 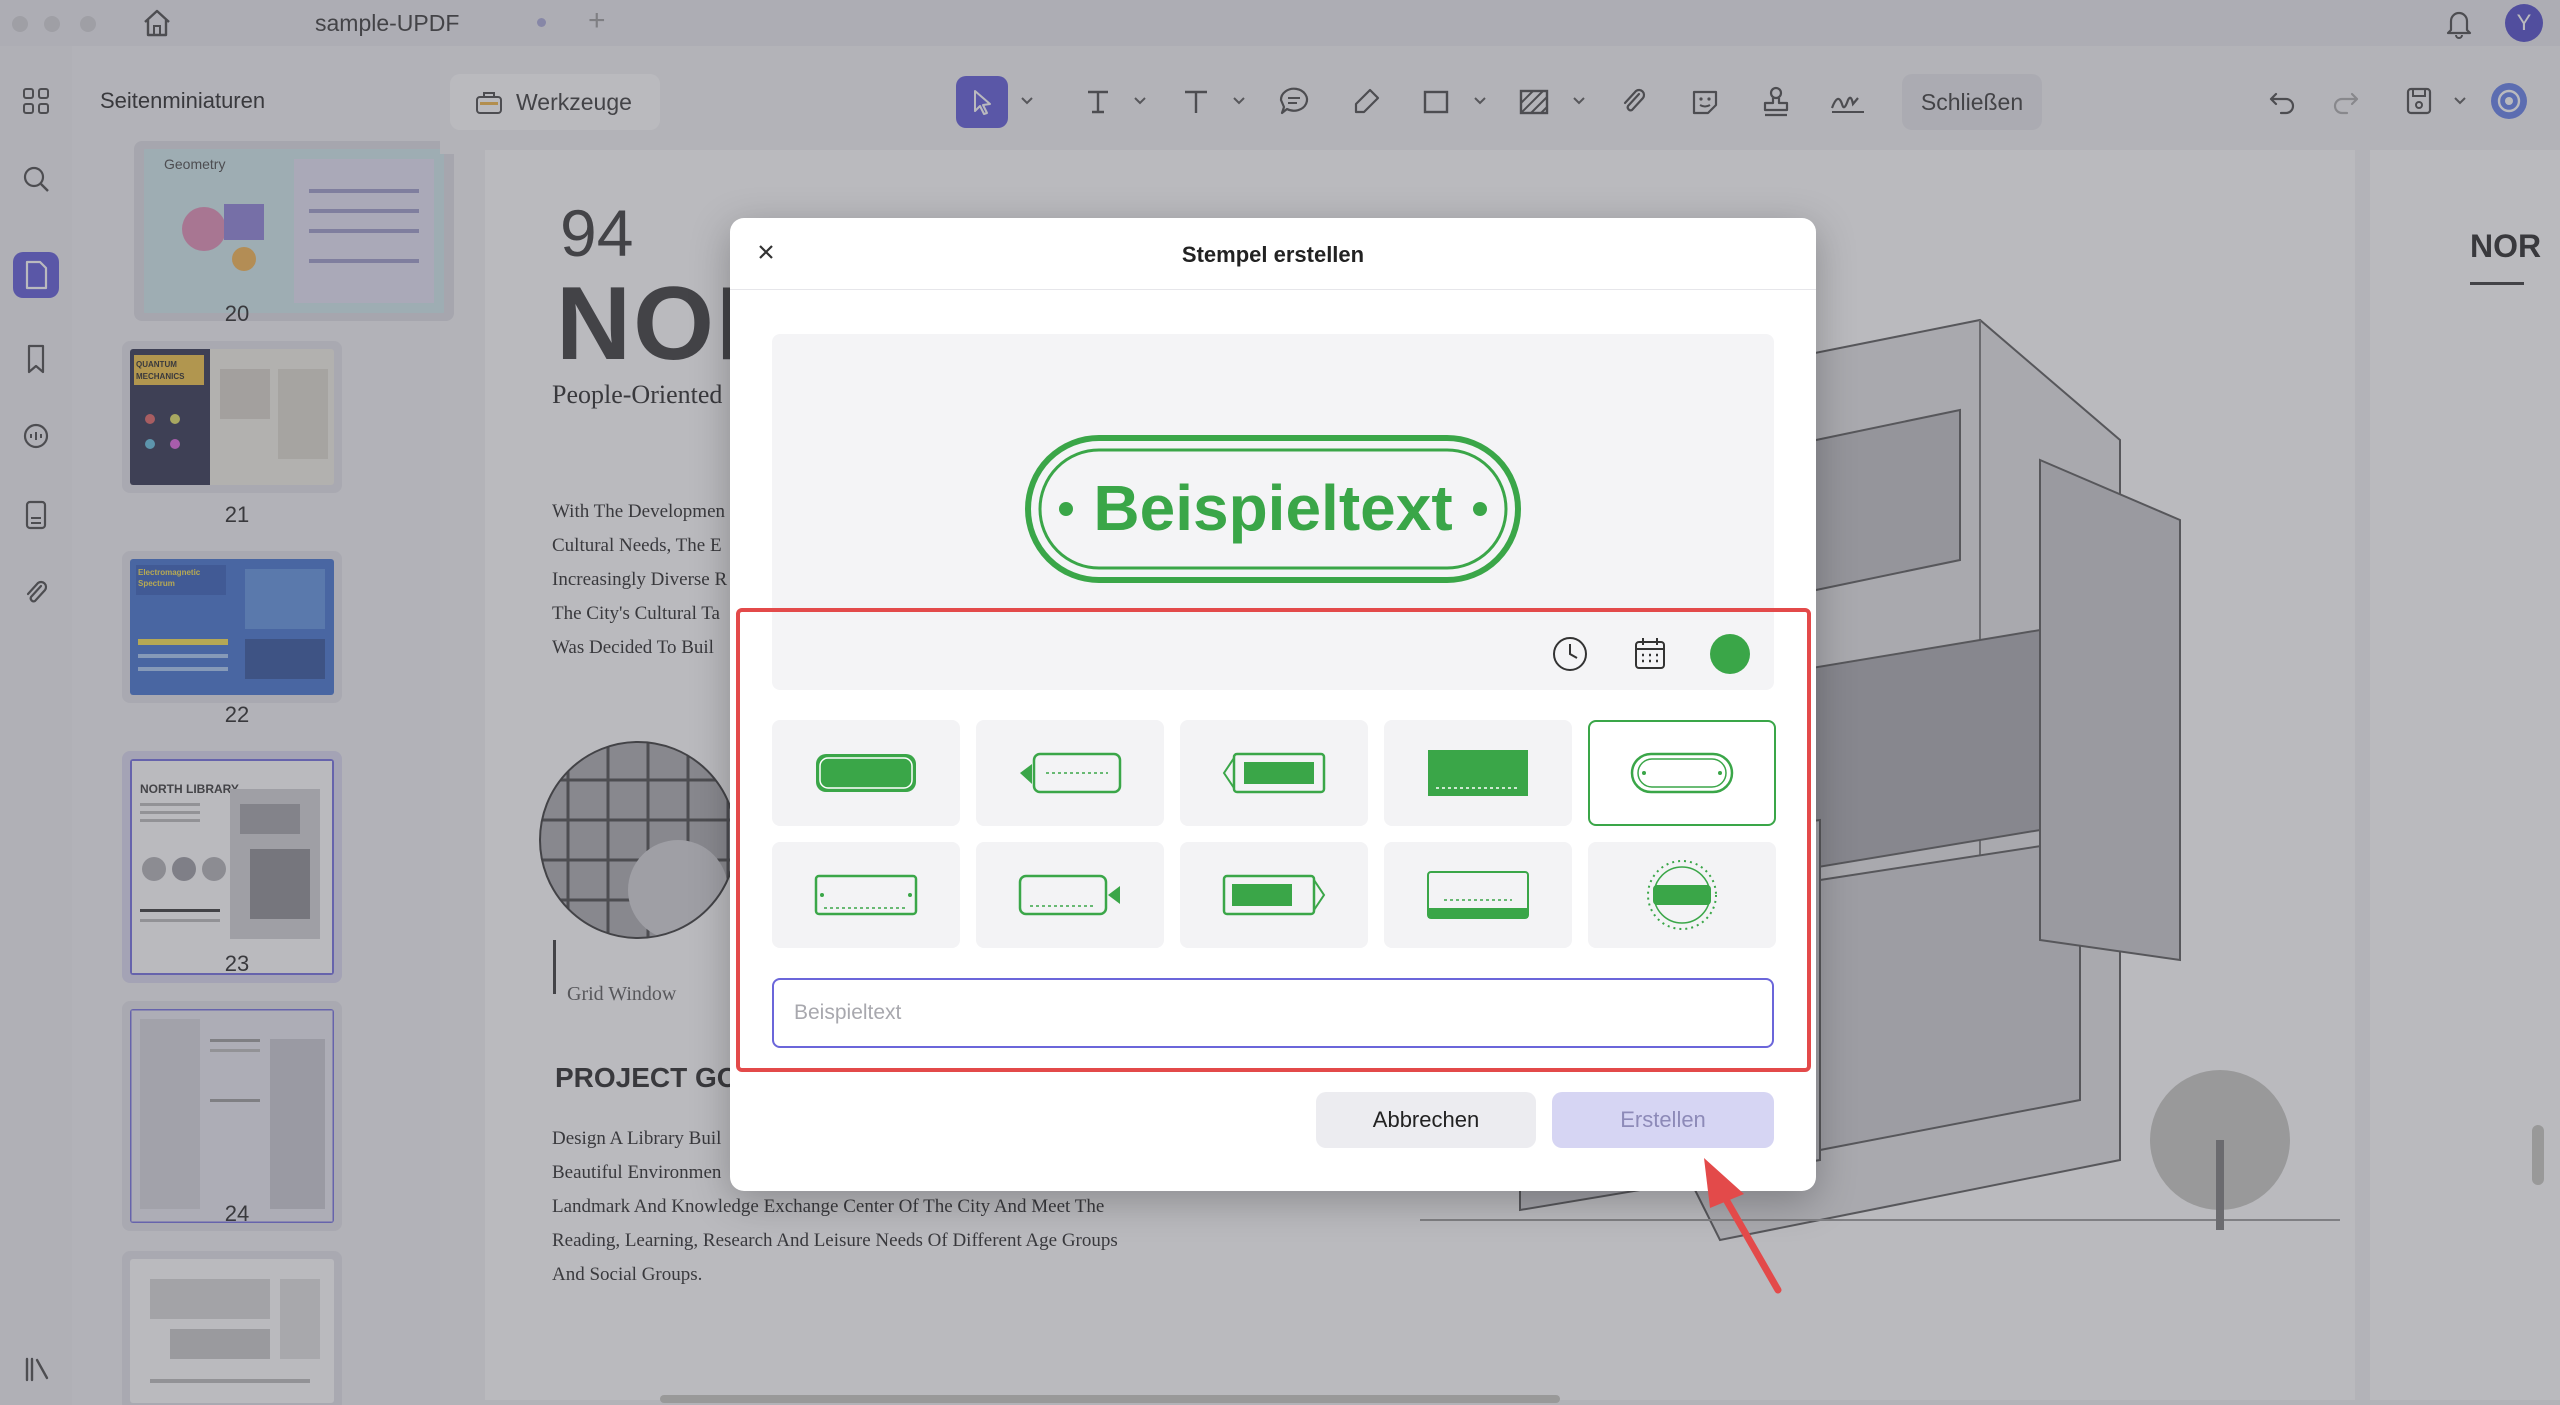 I want to click on stamp-text-input, so click(x=1273, y=1013).